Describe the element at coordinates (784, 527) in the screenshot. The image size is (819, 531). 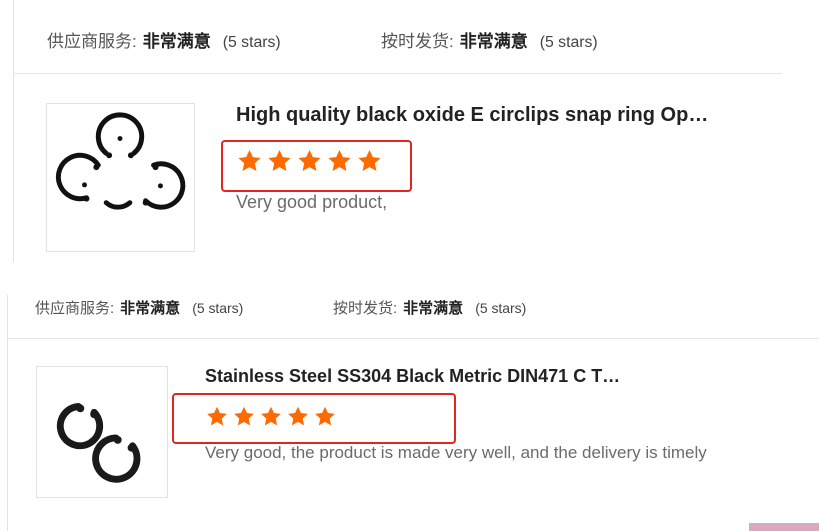
I see `corner-chip` at that location.